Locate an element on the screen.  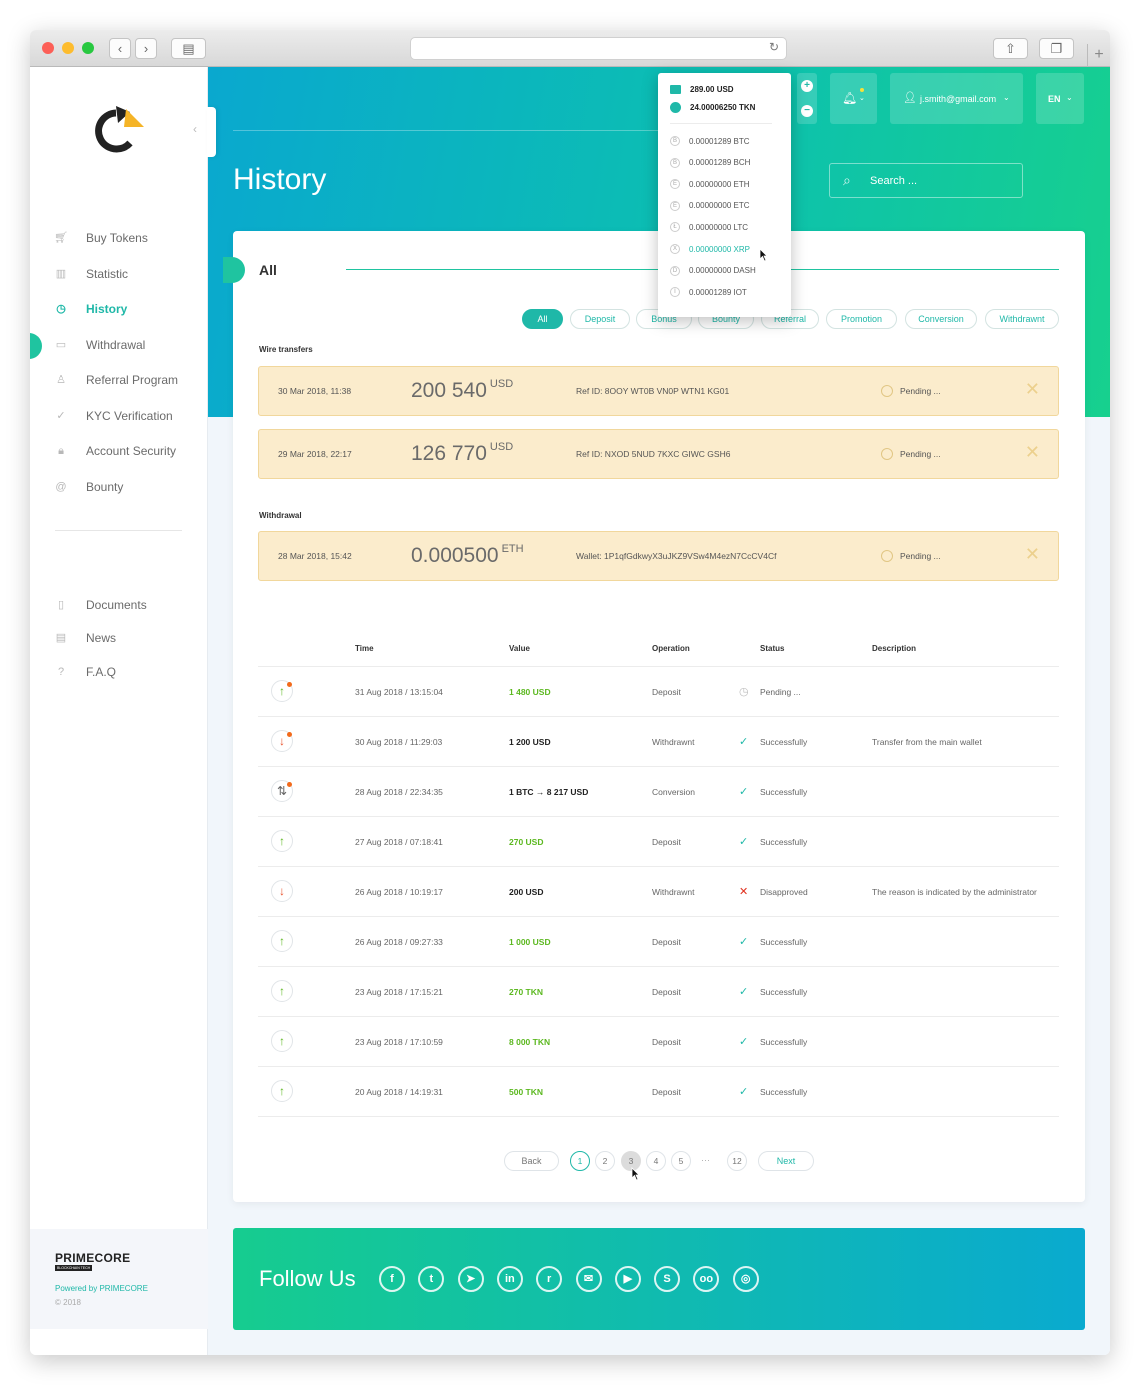
chevron-left-icon: ‹ is located at coordinates (195, 129).